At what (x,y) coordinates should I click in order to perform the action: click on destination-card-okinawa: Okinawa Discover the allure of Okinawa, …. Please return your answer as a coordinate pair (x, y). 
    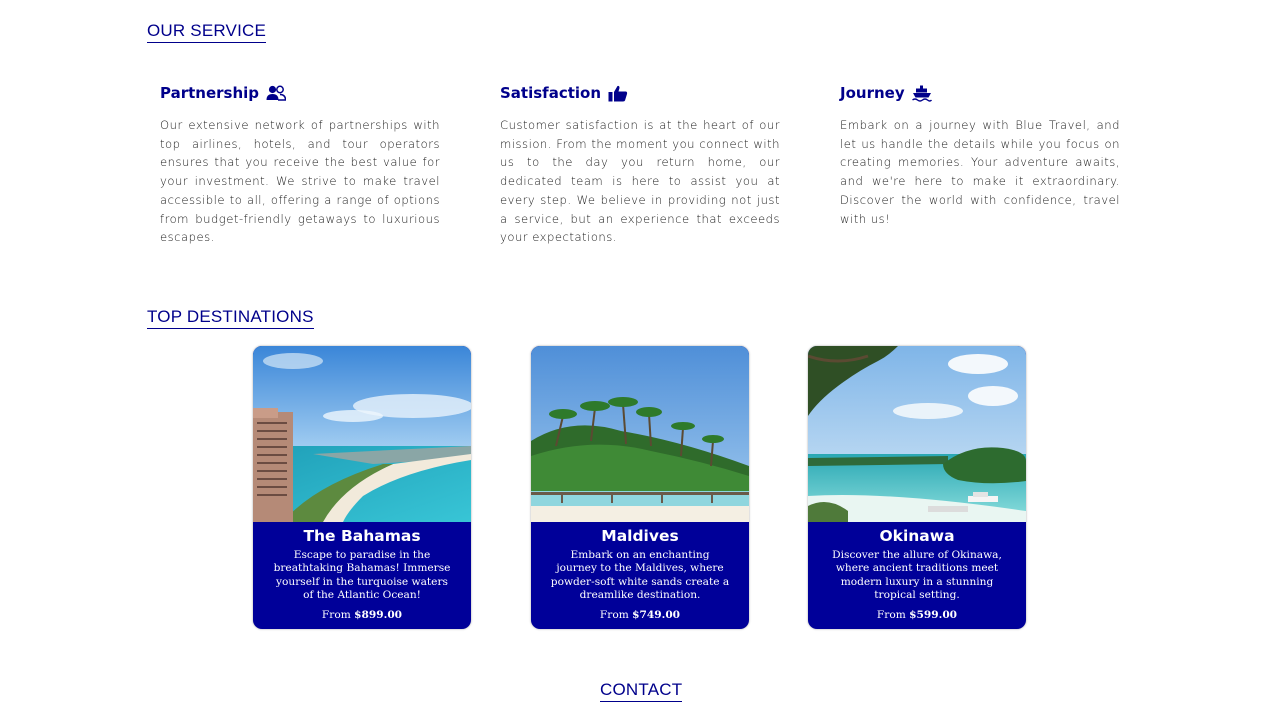
    Looking at the image, I should click on (917, 487).